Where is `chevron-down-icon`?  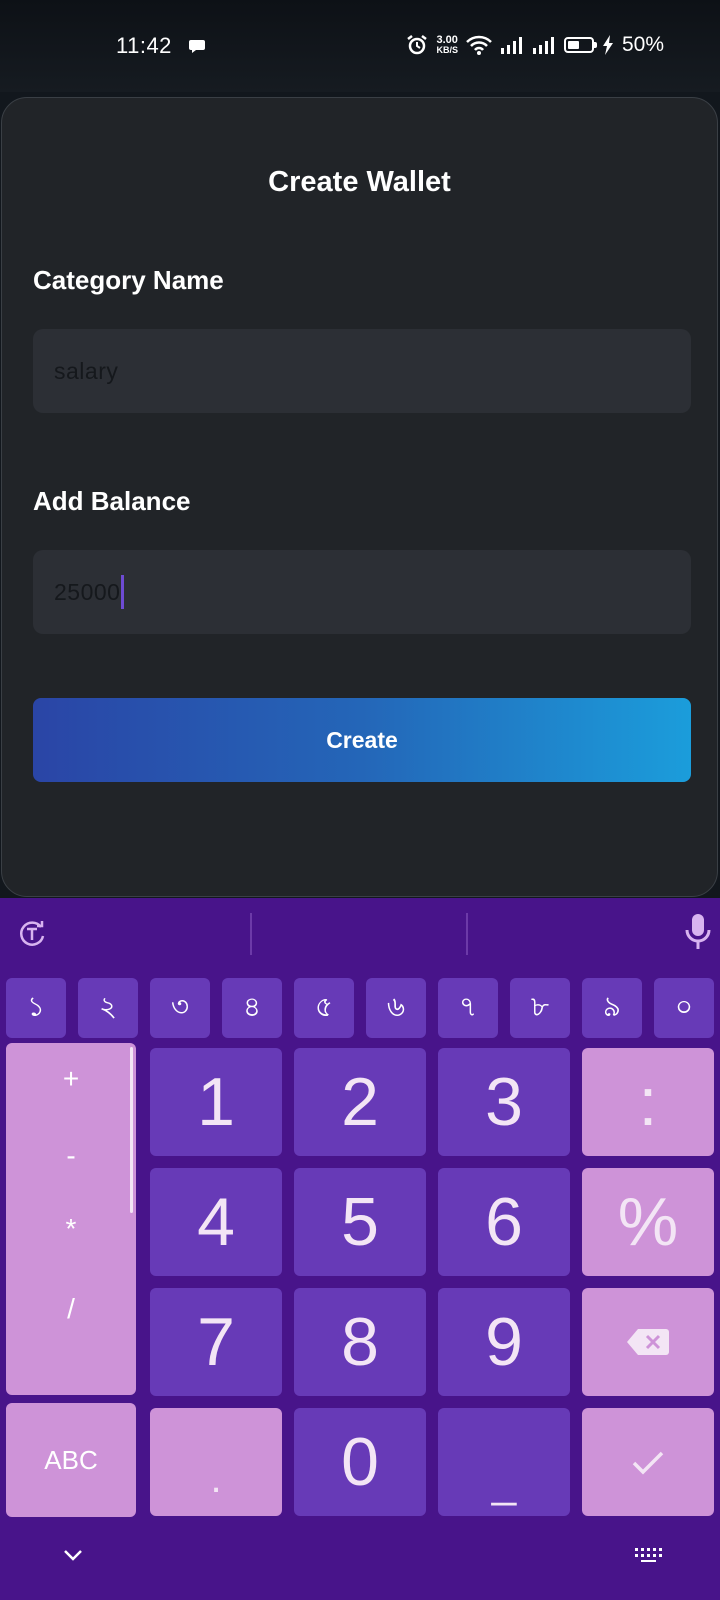 chevron-down-icon is located at coordinates (73, 1555).